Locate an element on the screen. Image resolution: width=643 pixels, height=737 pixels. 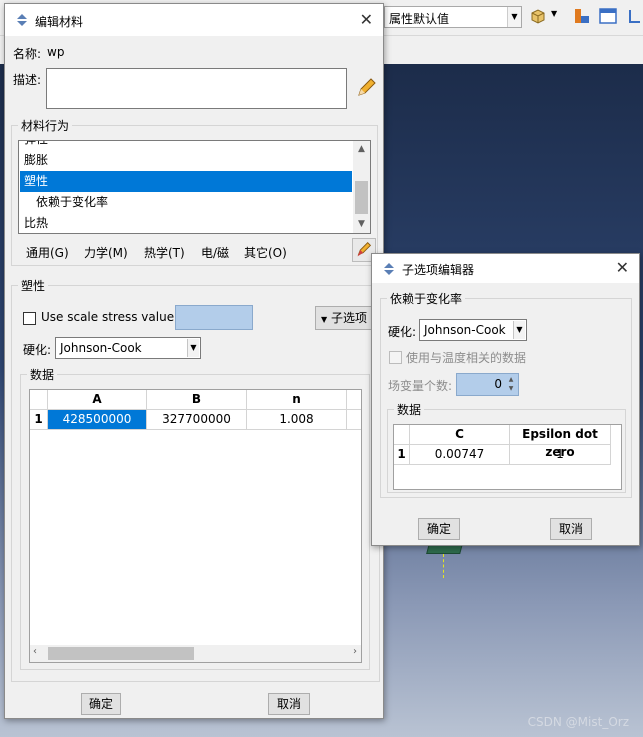
sub-data-title: 数据 is located at coordinates (409, 409).